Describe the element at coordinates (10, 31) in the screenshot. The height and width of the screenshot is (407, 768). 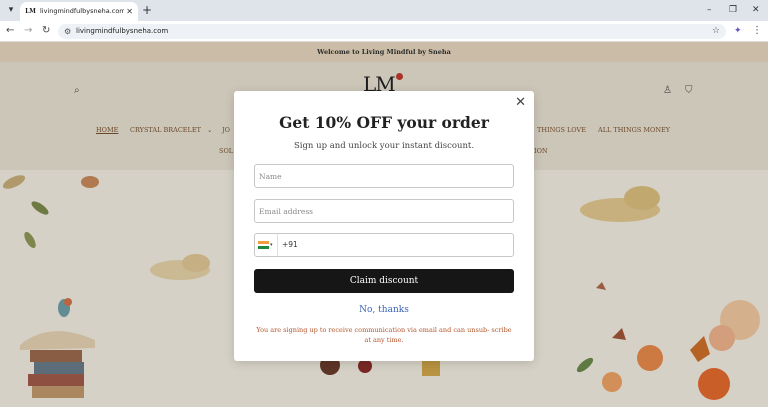
I see `back-icon: ←` at that location.